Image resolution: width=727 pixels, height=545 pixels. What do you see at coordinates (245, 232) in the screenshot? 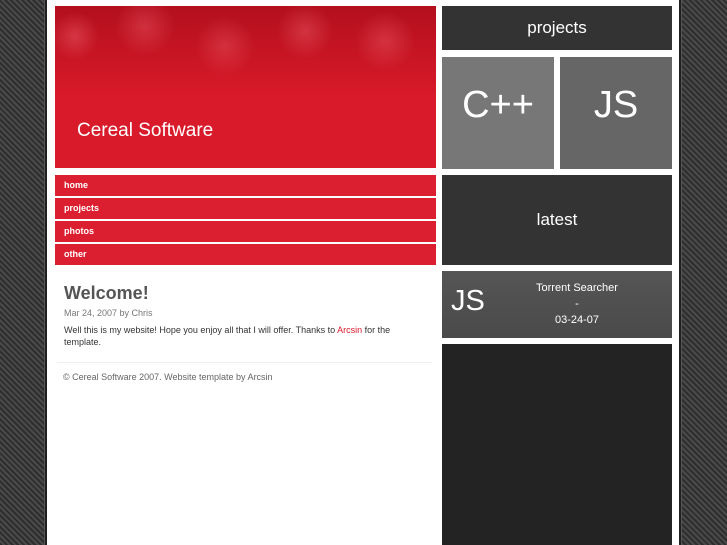
I see `nav-item-photos: photos` at bounding box center [245, 232].